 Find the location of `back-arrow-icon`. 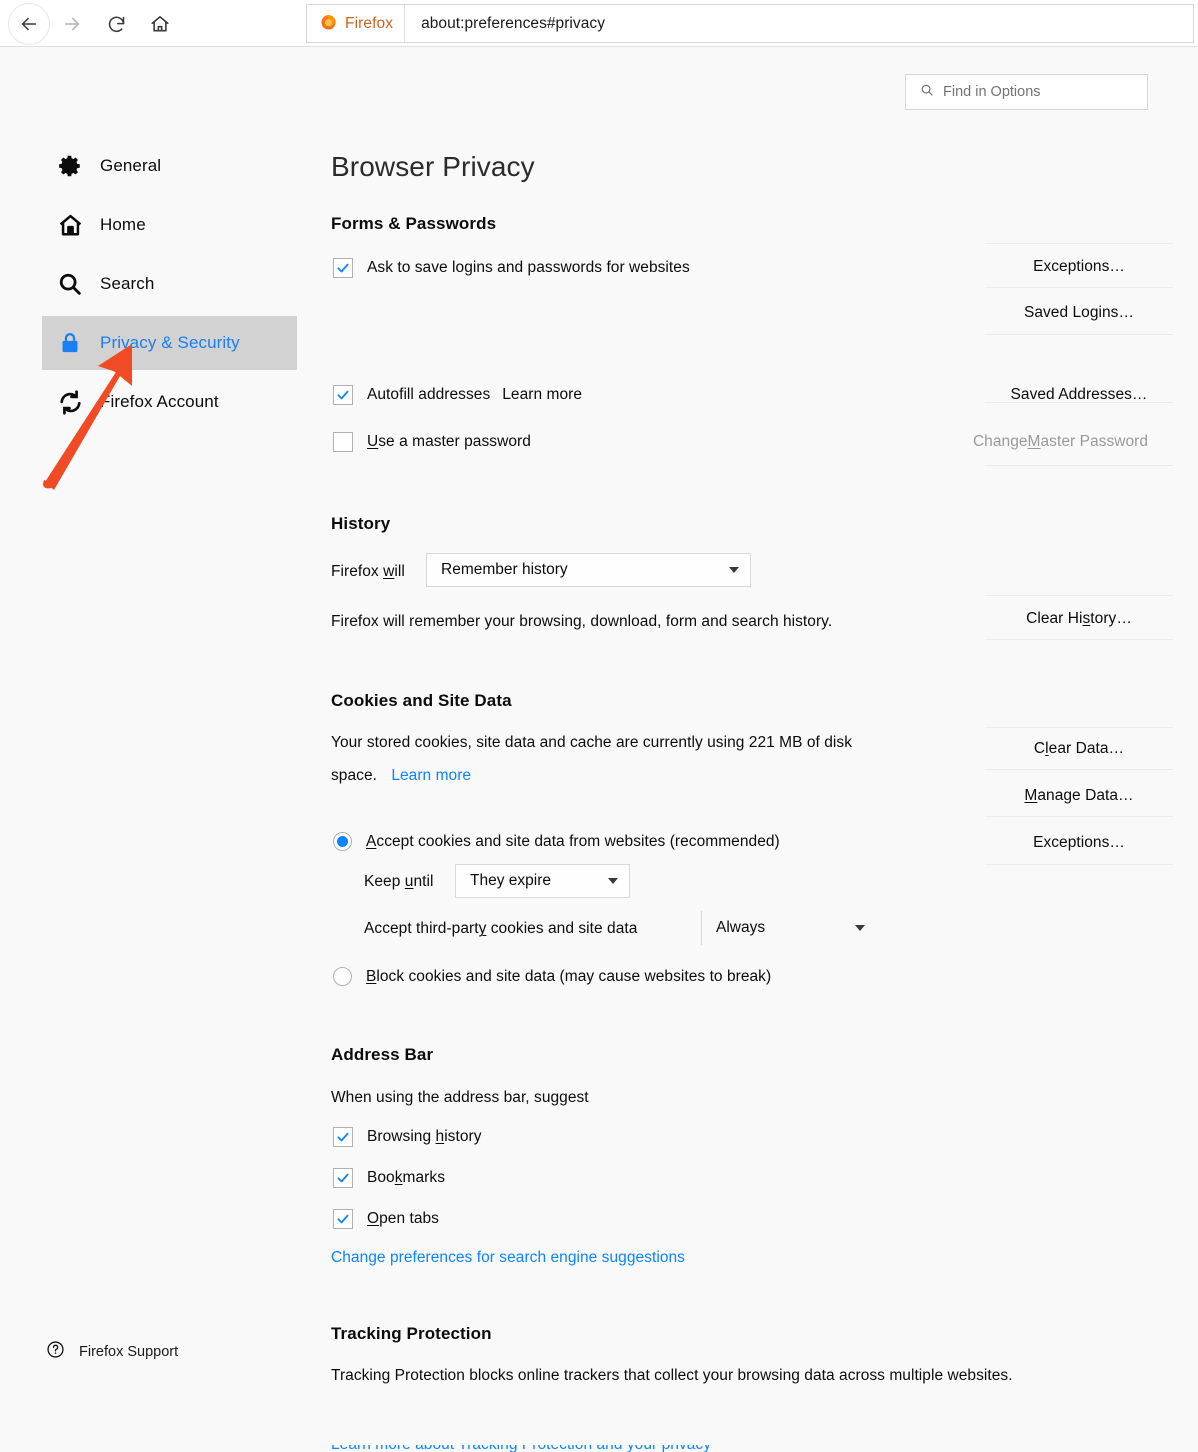

back-arrow-icon is located at coordinates (29, 24).